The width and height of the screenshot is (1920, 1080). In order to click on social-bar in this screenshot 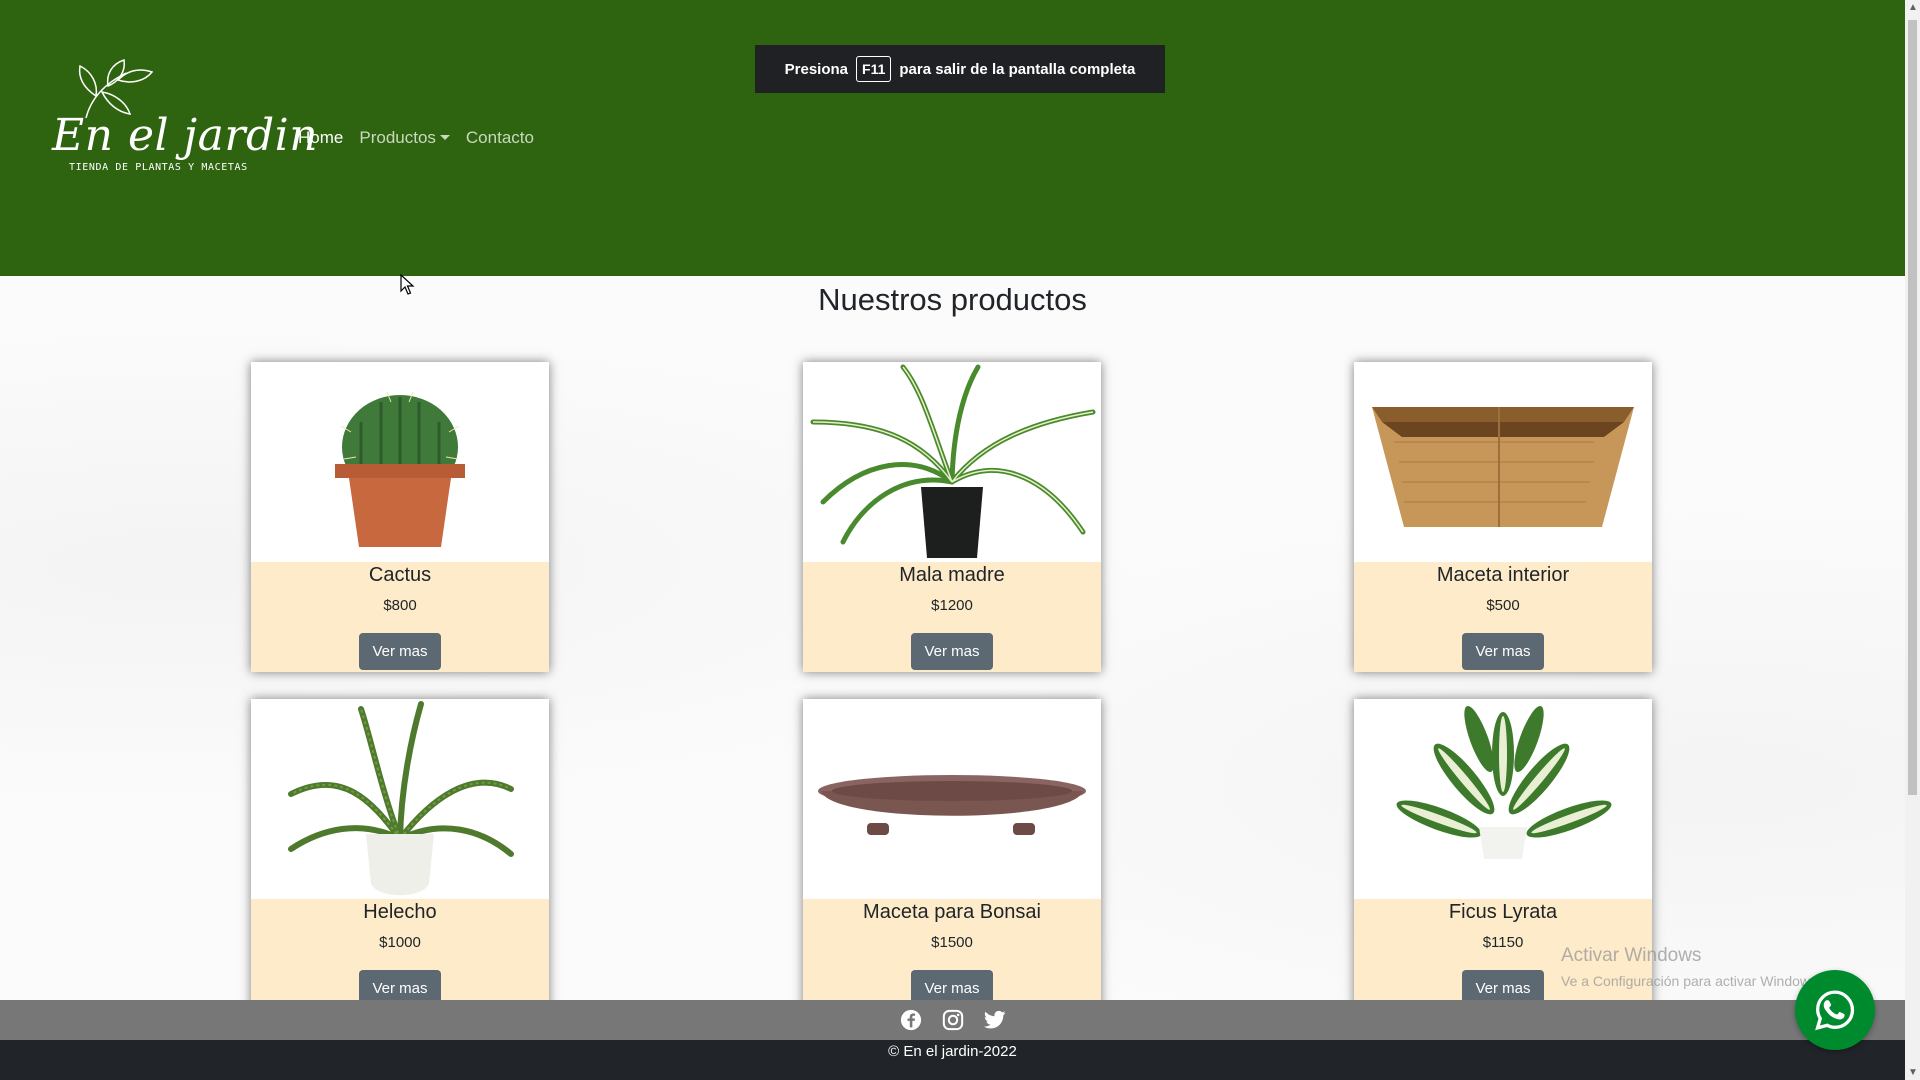, I will do `click(952, 1020)`.